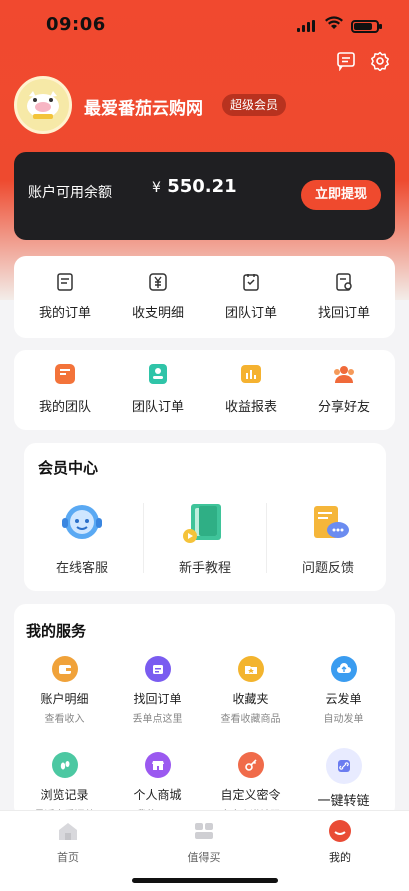 Image resolution: width=409 pixels, height=891 pixels. Describe the element at coordinates (343, 313) in the screenshot. I see `orders-item-label: 找回订单` at that location.